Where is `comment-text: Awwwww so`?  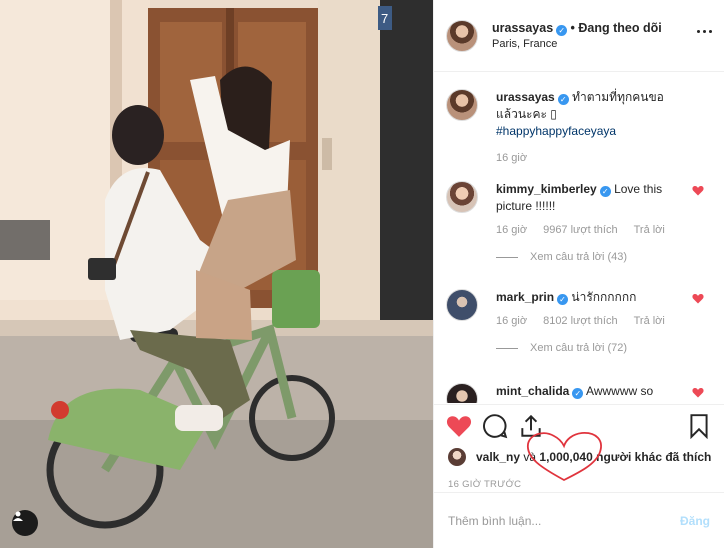 comment-text: Awwwww so is located at coordinates (620, 391).